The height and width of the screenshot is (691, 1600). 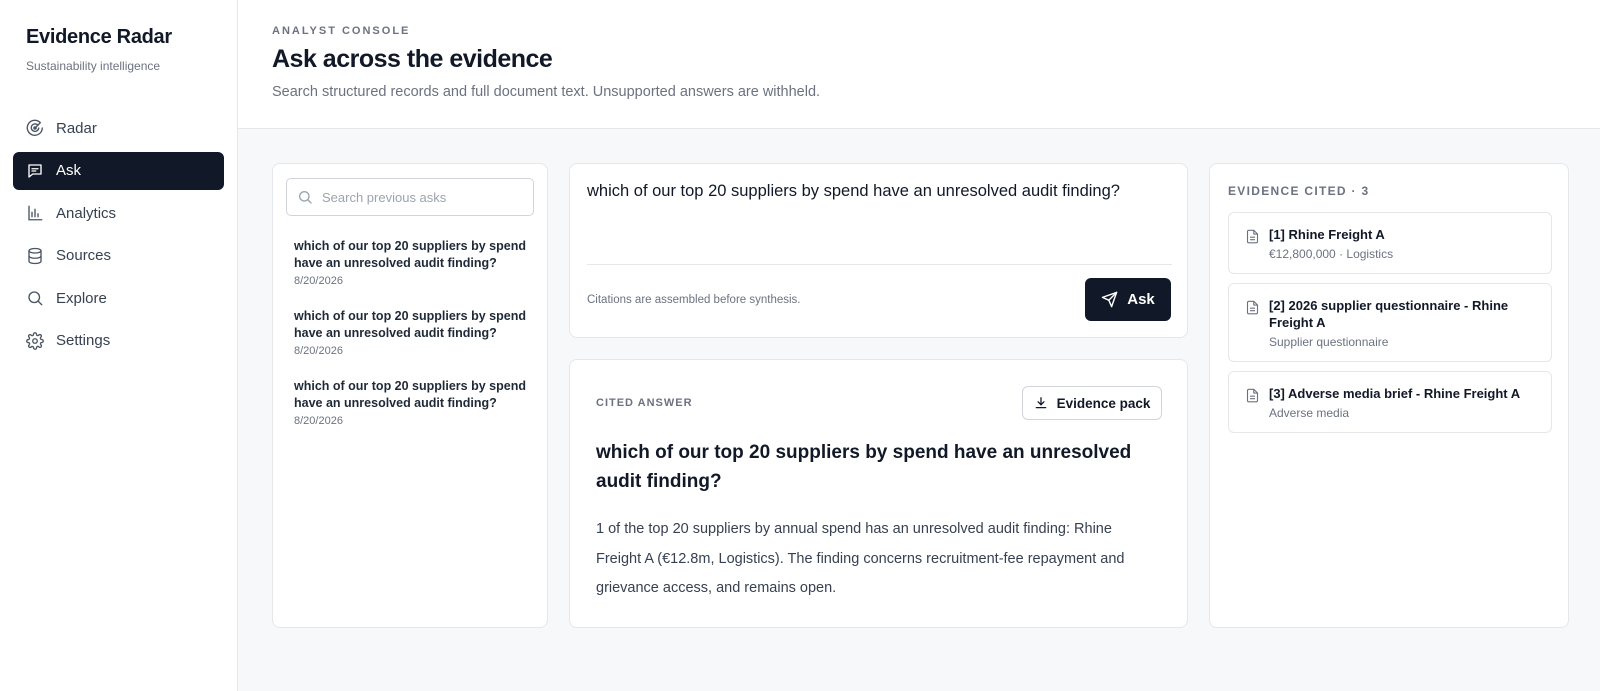 I want to click on sidebar-item-radar: Radar, so click(x=118, y=128).